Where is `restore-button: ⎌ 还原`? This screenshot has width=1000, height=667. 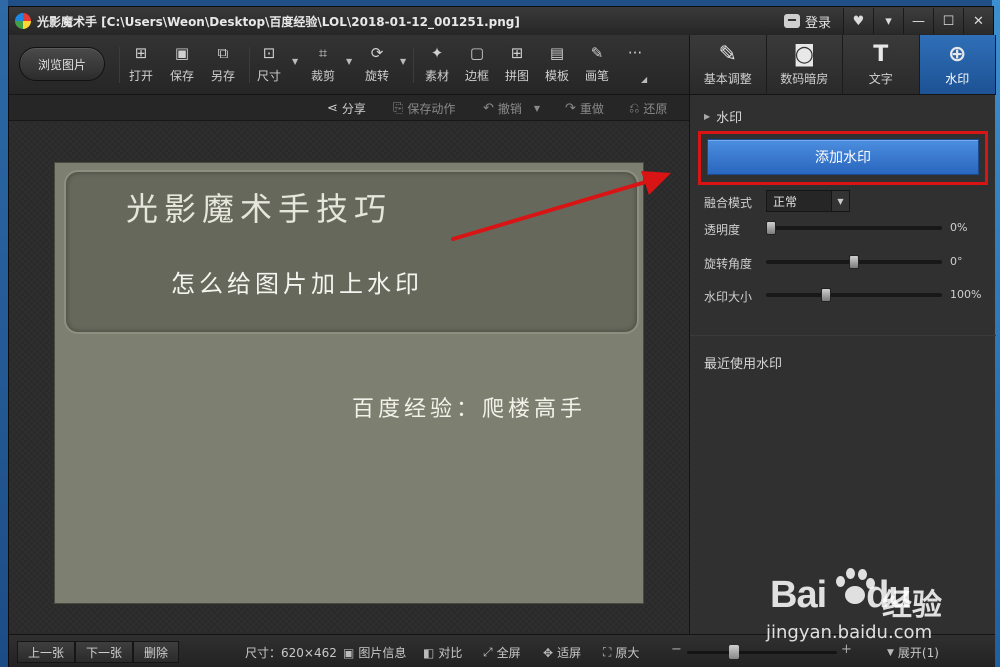 restore-button: ⎌ 还原 is located at coordinates (648, 108).